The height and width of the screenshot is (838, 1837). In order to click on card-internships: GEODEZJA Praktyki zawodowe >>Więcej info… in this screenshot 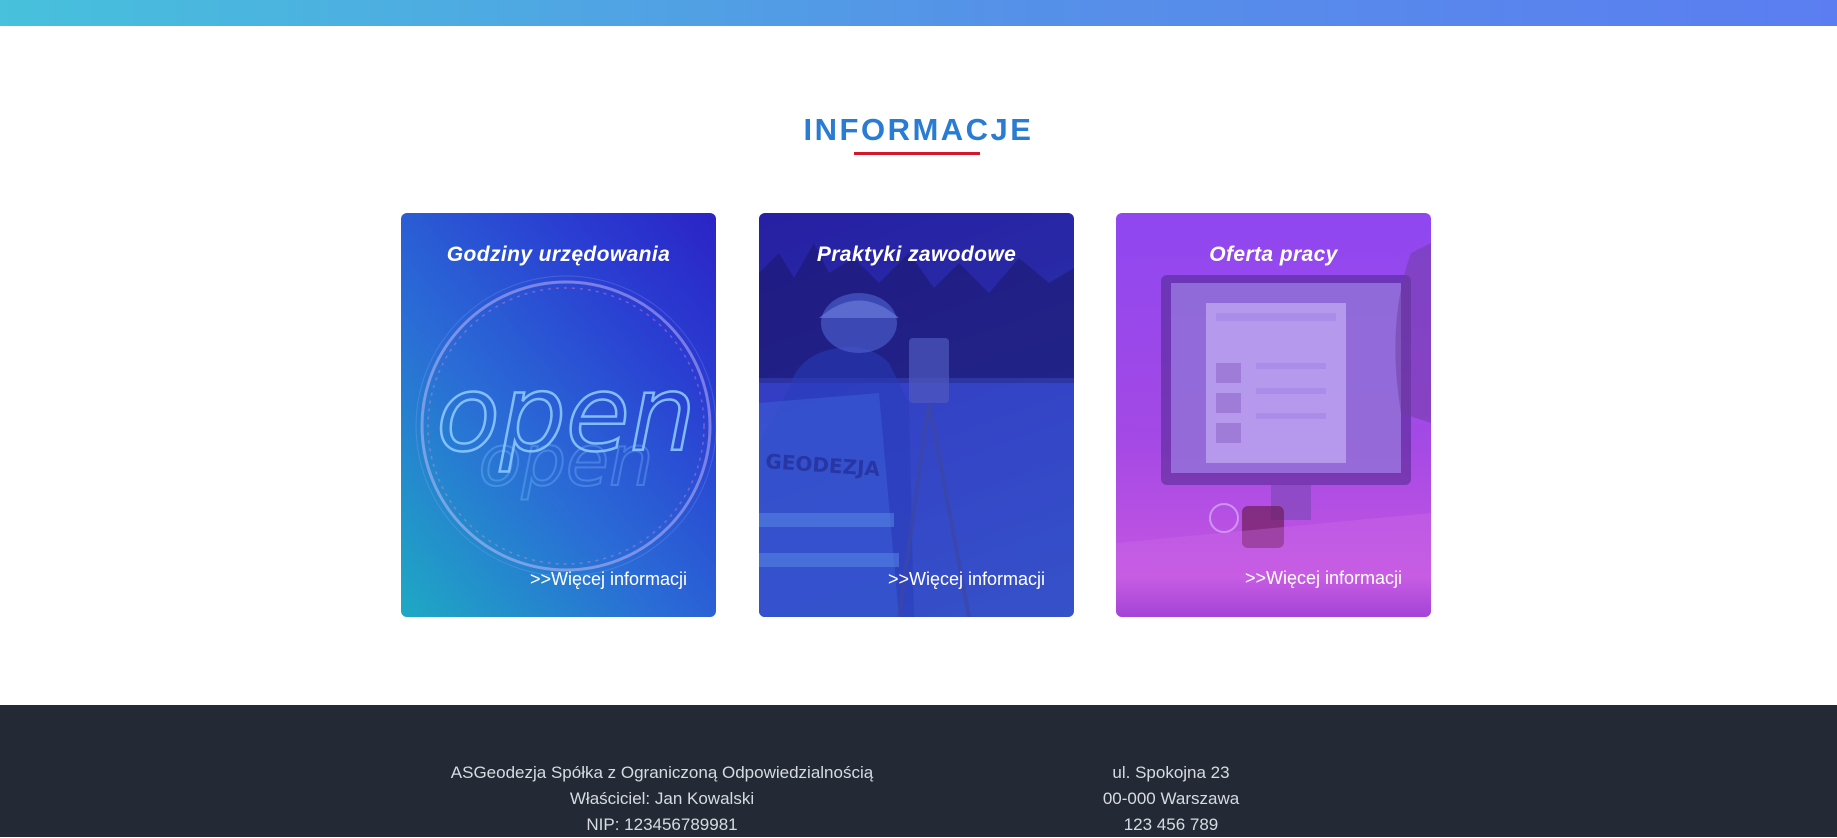, I will do `click(916, 415)`.